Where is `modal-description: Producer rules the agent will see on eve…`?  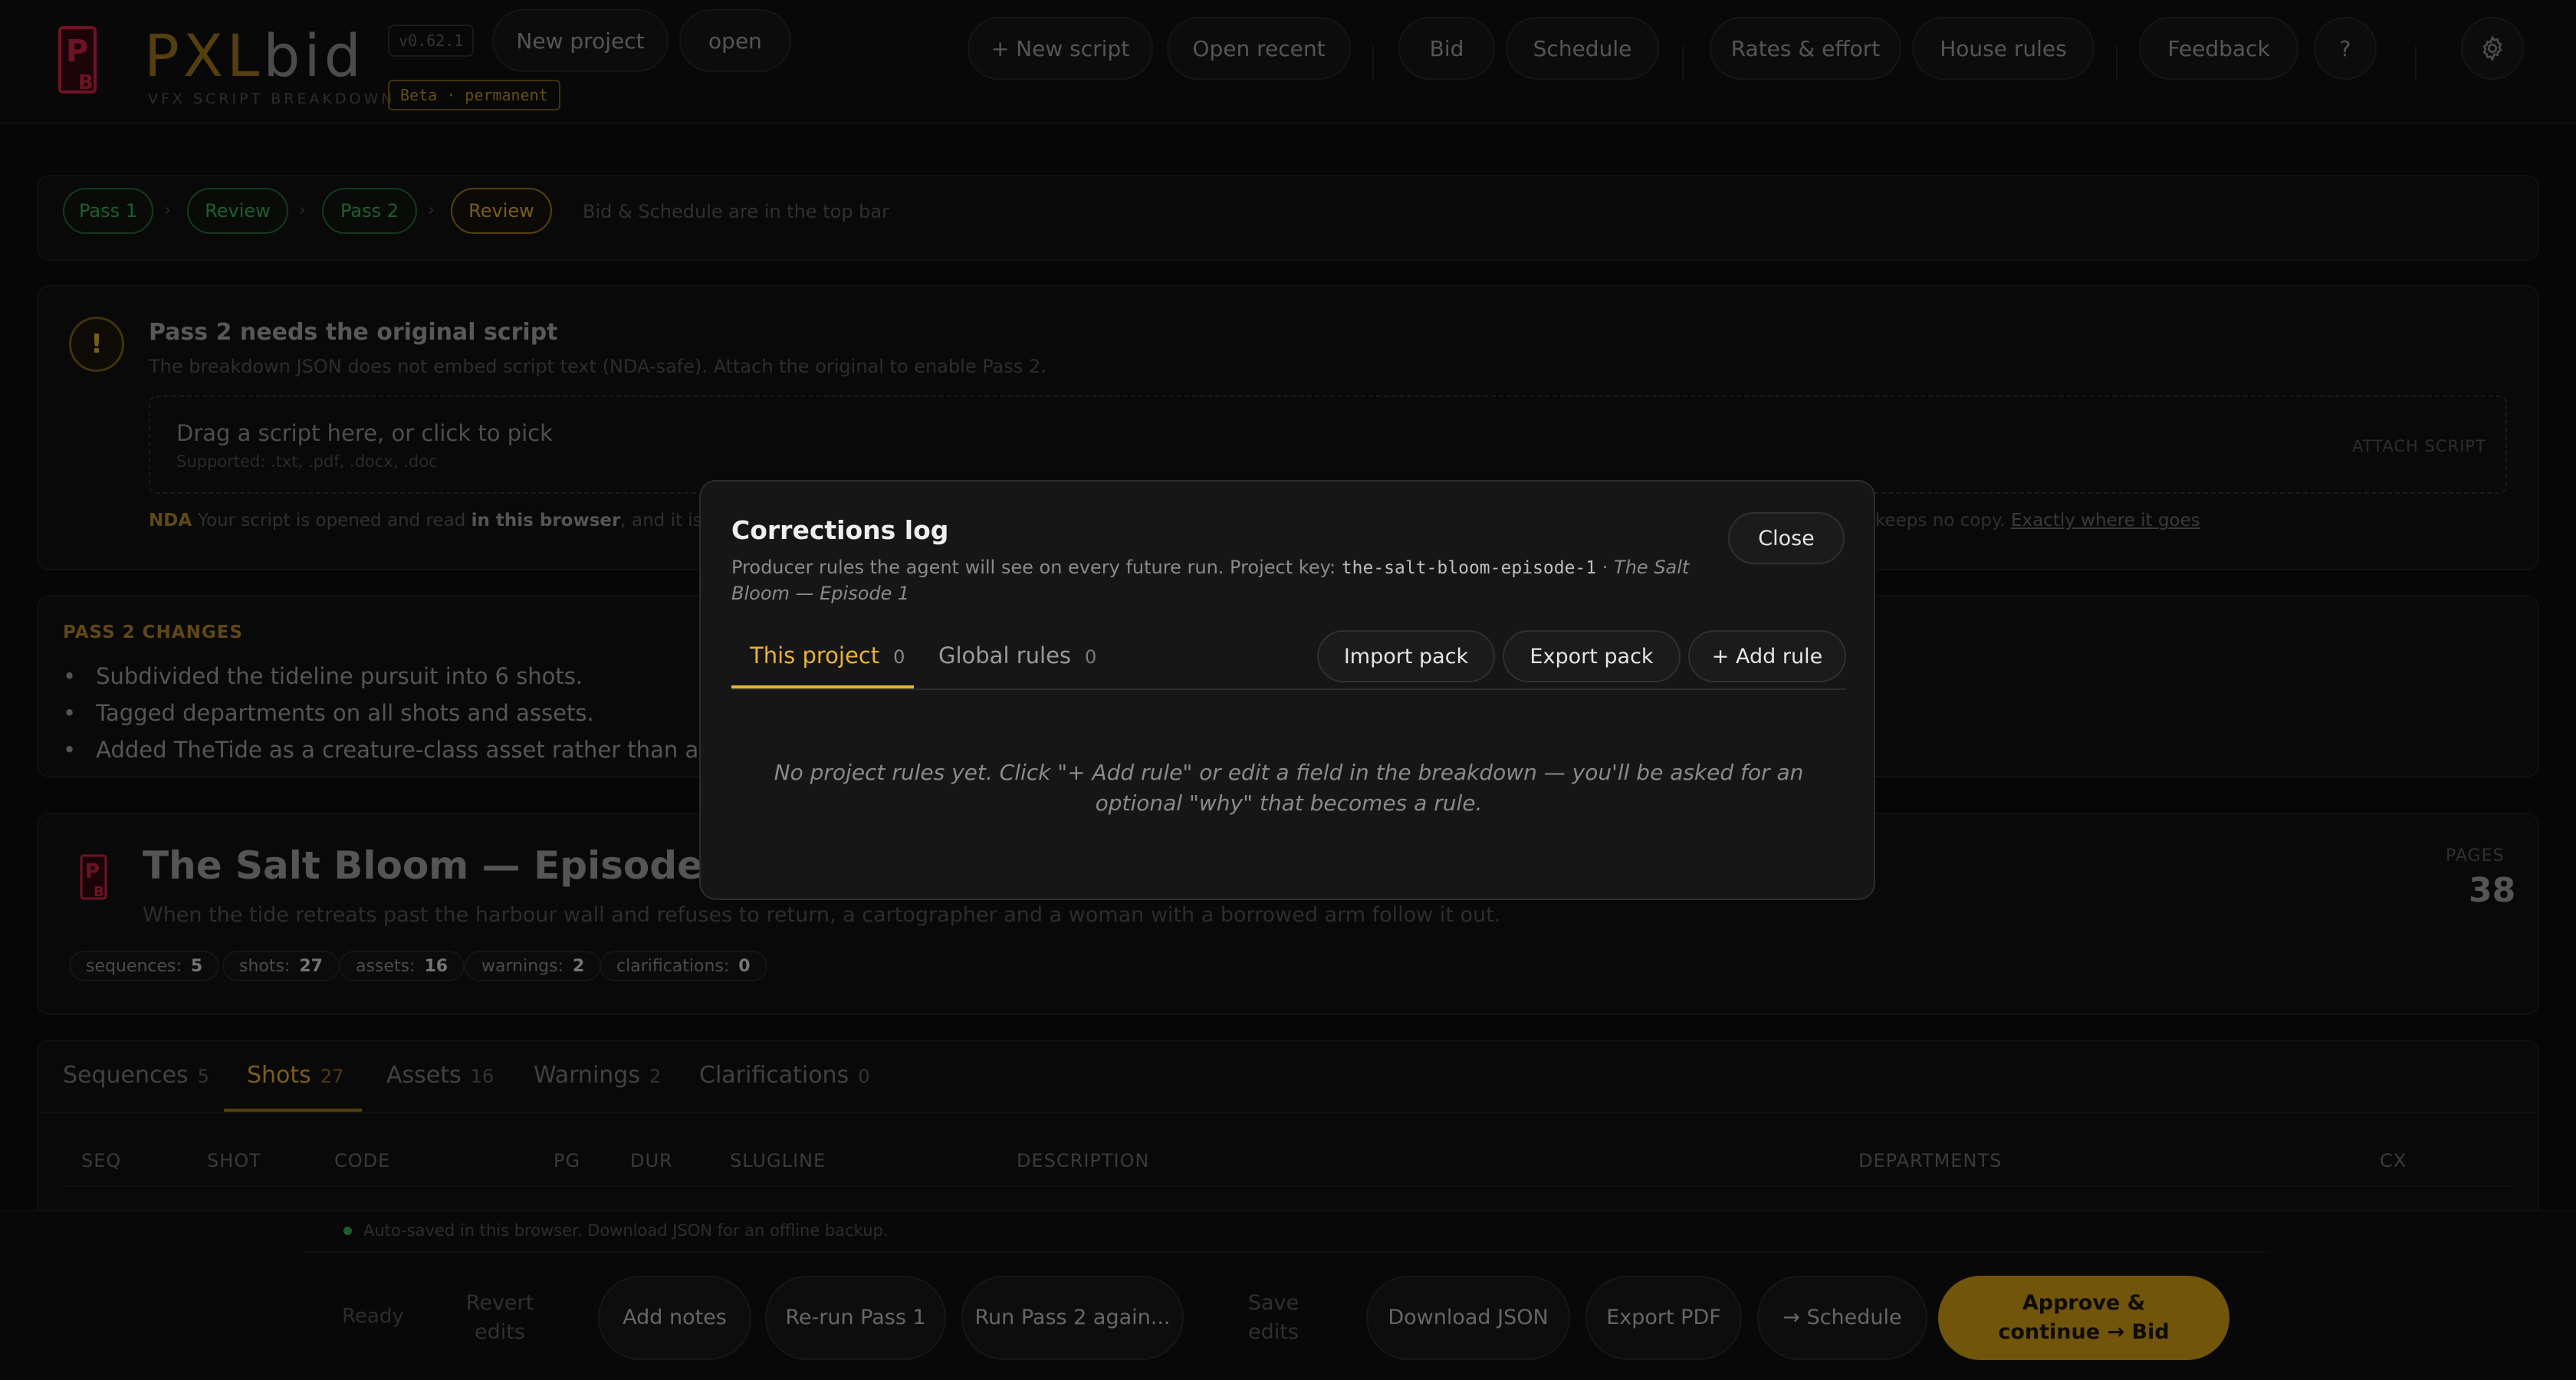
modal-description: Producer rules the agent will see on eve… is located at coordinates (1211, 580).